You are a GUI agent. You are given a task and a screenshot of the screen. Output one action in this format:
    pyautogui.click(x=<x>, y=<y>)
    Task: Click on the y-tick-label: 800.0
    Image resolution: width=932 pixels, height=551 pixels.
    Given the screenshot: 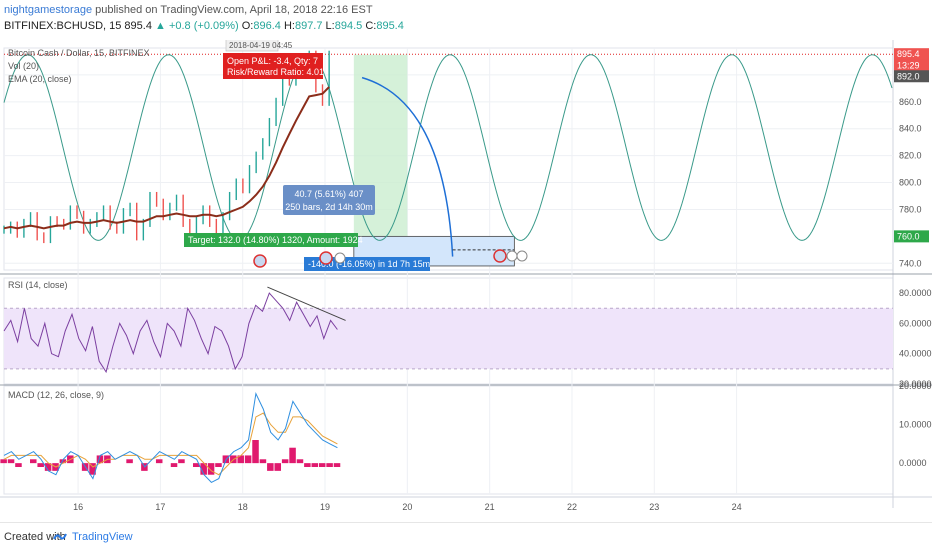 What is the action you would take?
    pyautogui.click(x=910, y=183)
    